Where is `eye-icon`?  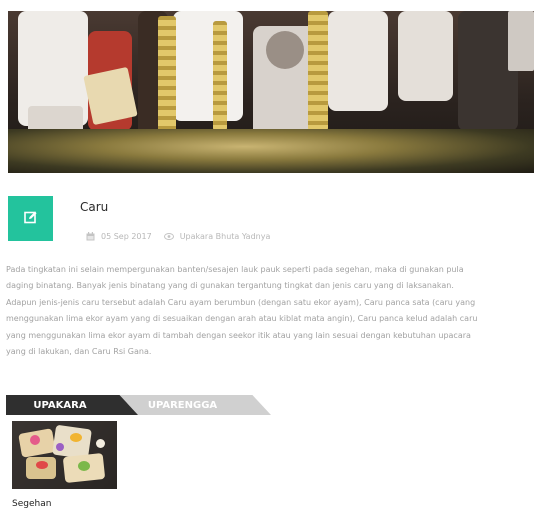
eye-icon is located at coordinates (168, 236).